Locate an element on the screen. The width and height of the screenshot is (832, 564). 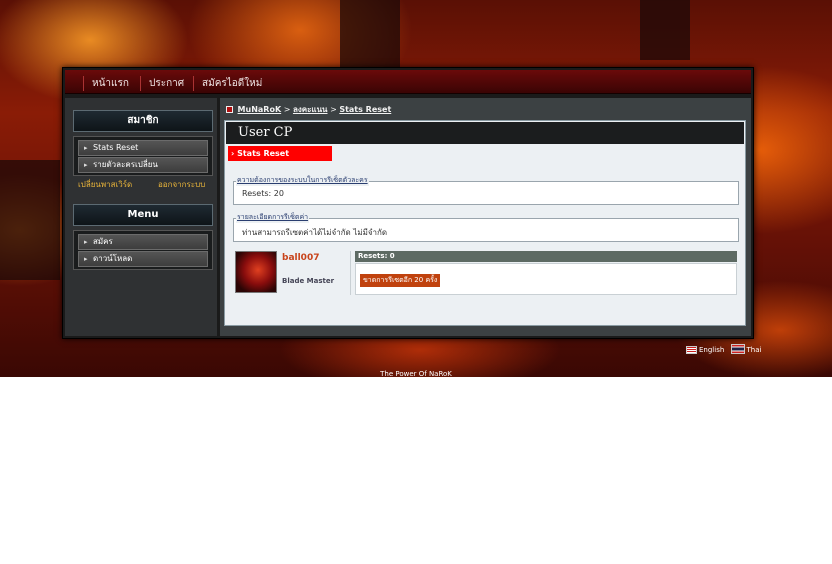
character-avatar is located at coordinates (256, 272).